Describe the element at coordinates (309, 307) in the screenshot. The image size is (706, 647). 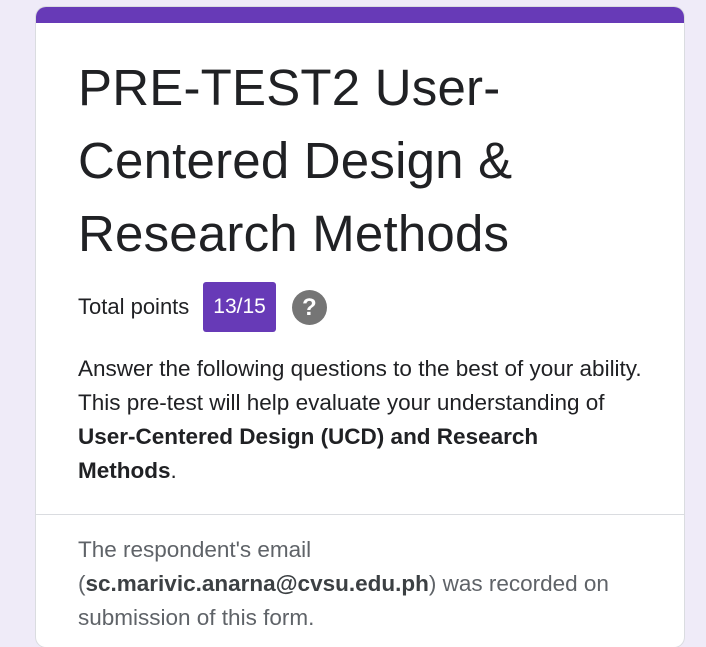
I see `help-circle-icon: ?` at that location.